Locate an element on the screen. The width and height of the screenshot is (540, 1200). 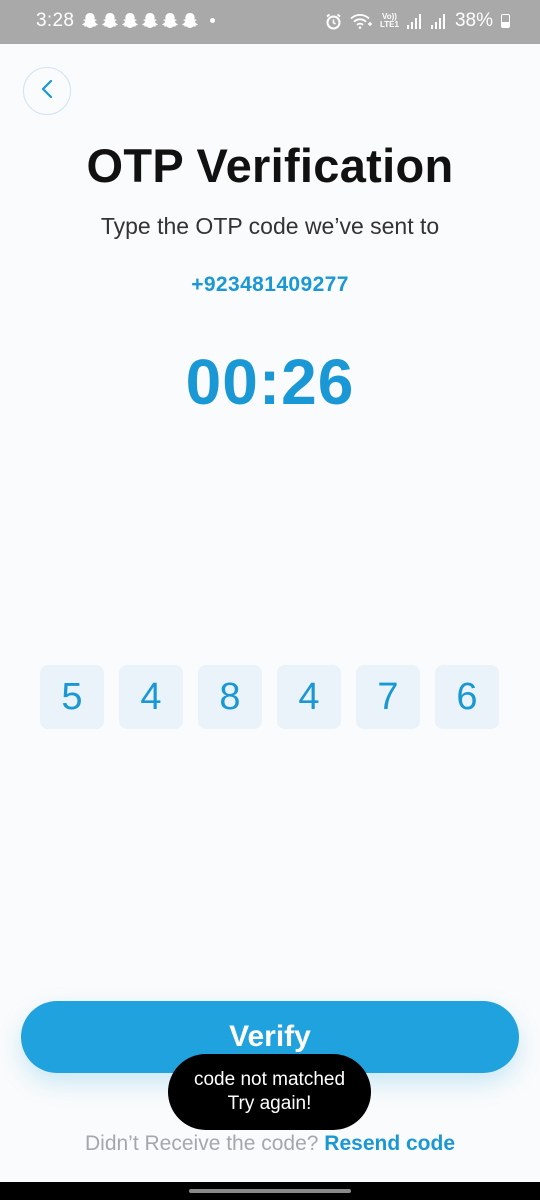
chevron-left-icon is located at coordinates (47, 91).